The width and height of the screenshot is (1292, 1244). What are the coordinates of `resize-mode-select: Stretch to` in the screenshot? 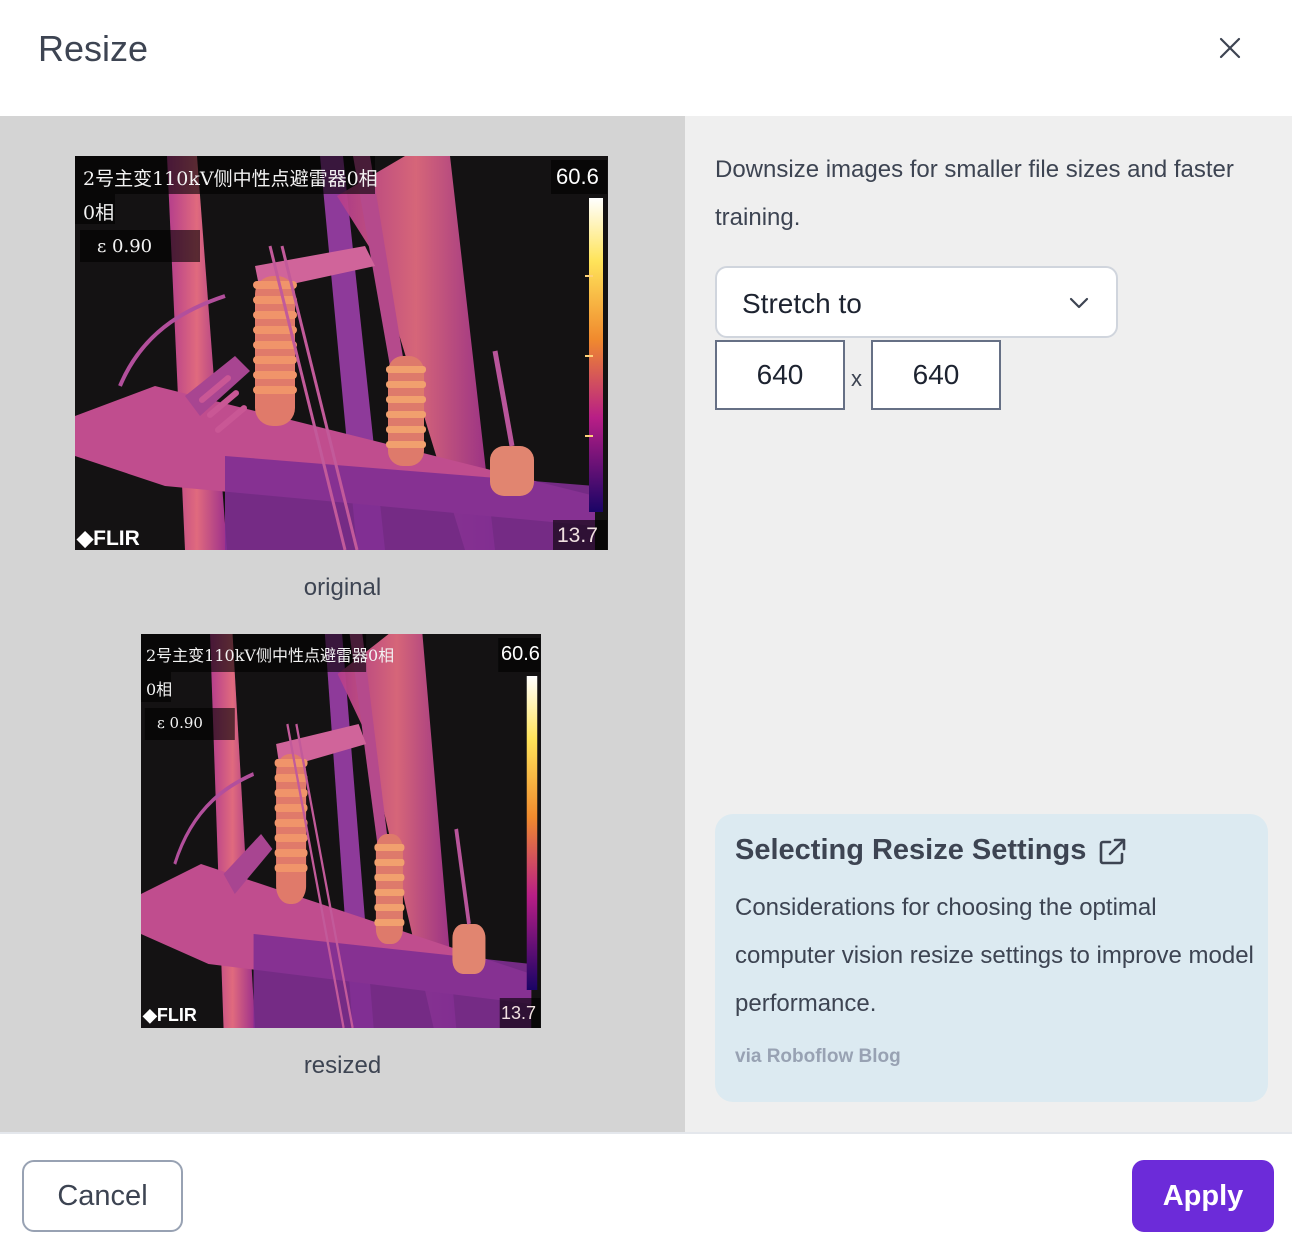 It's located at (916, 302).